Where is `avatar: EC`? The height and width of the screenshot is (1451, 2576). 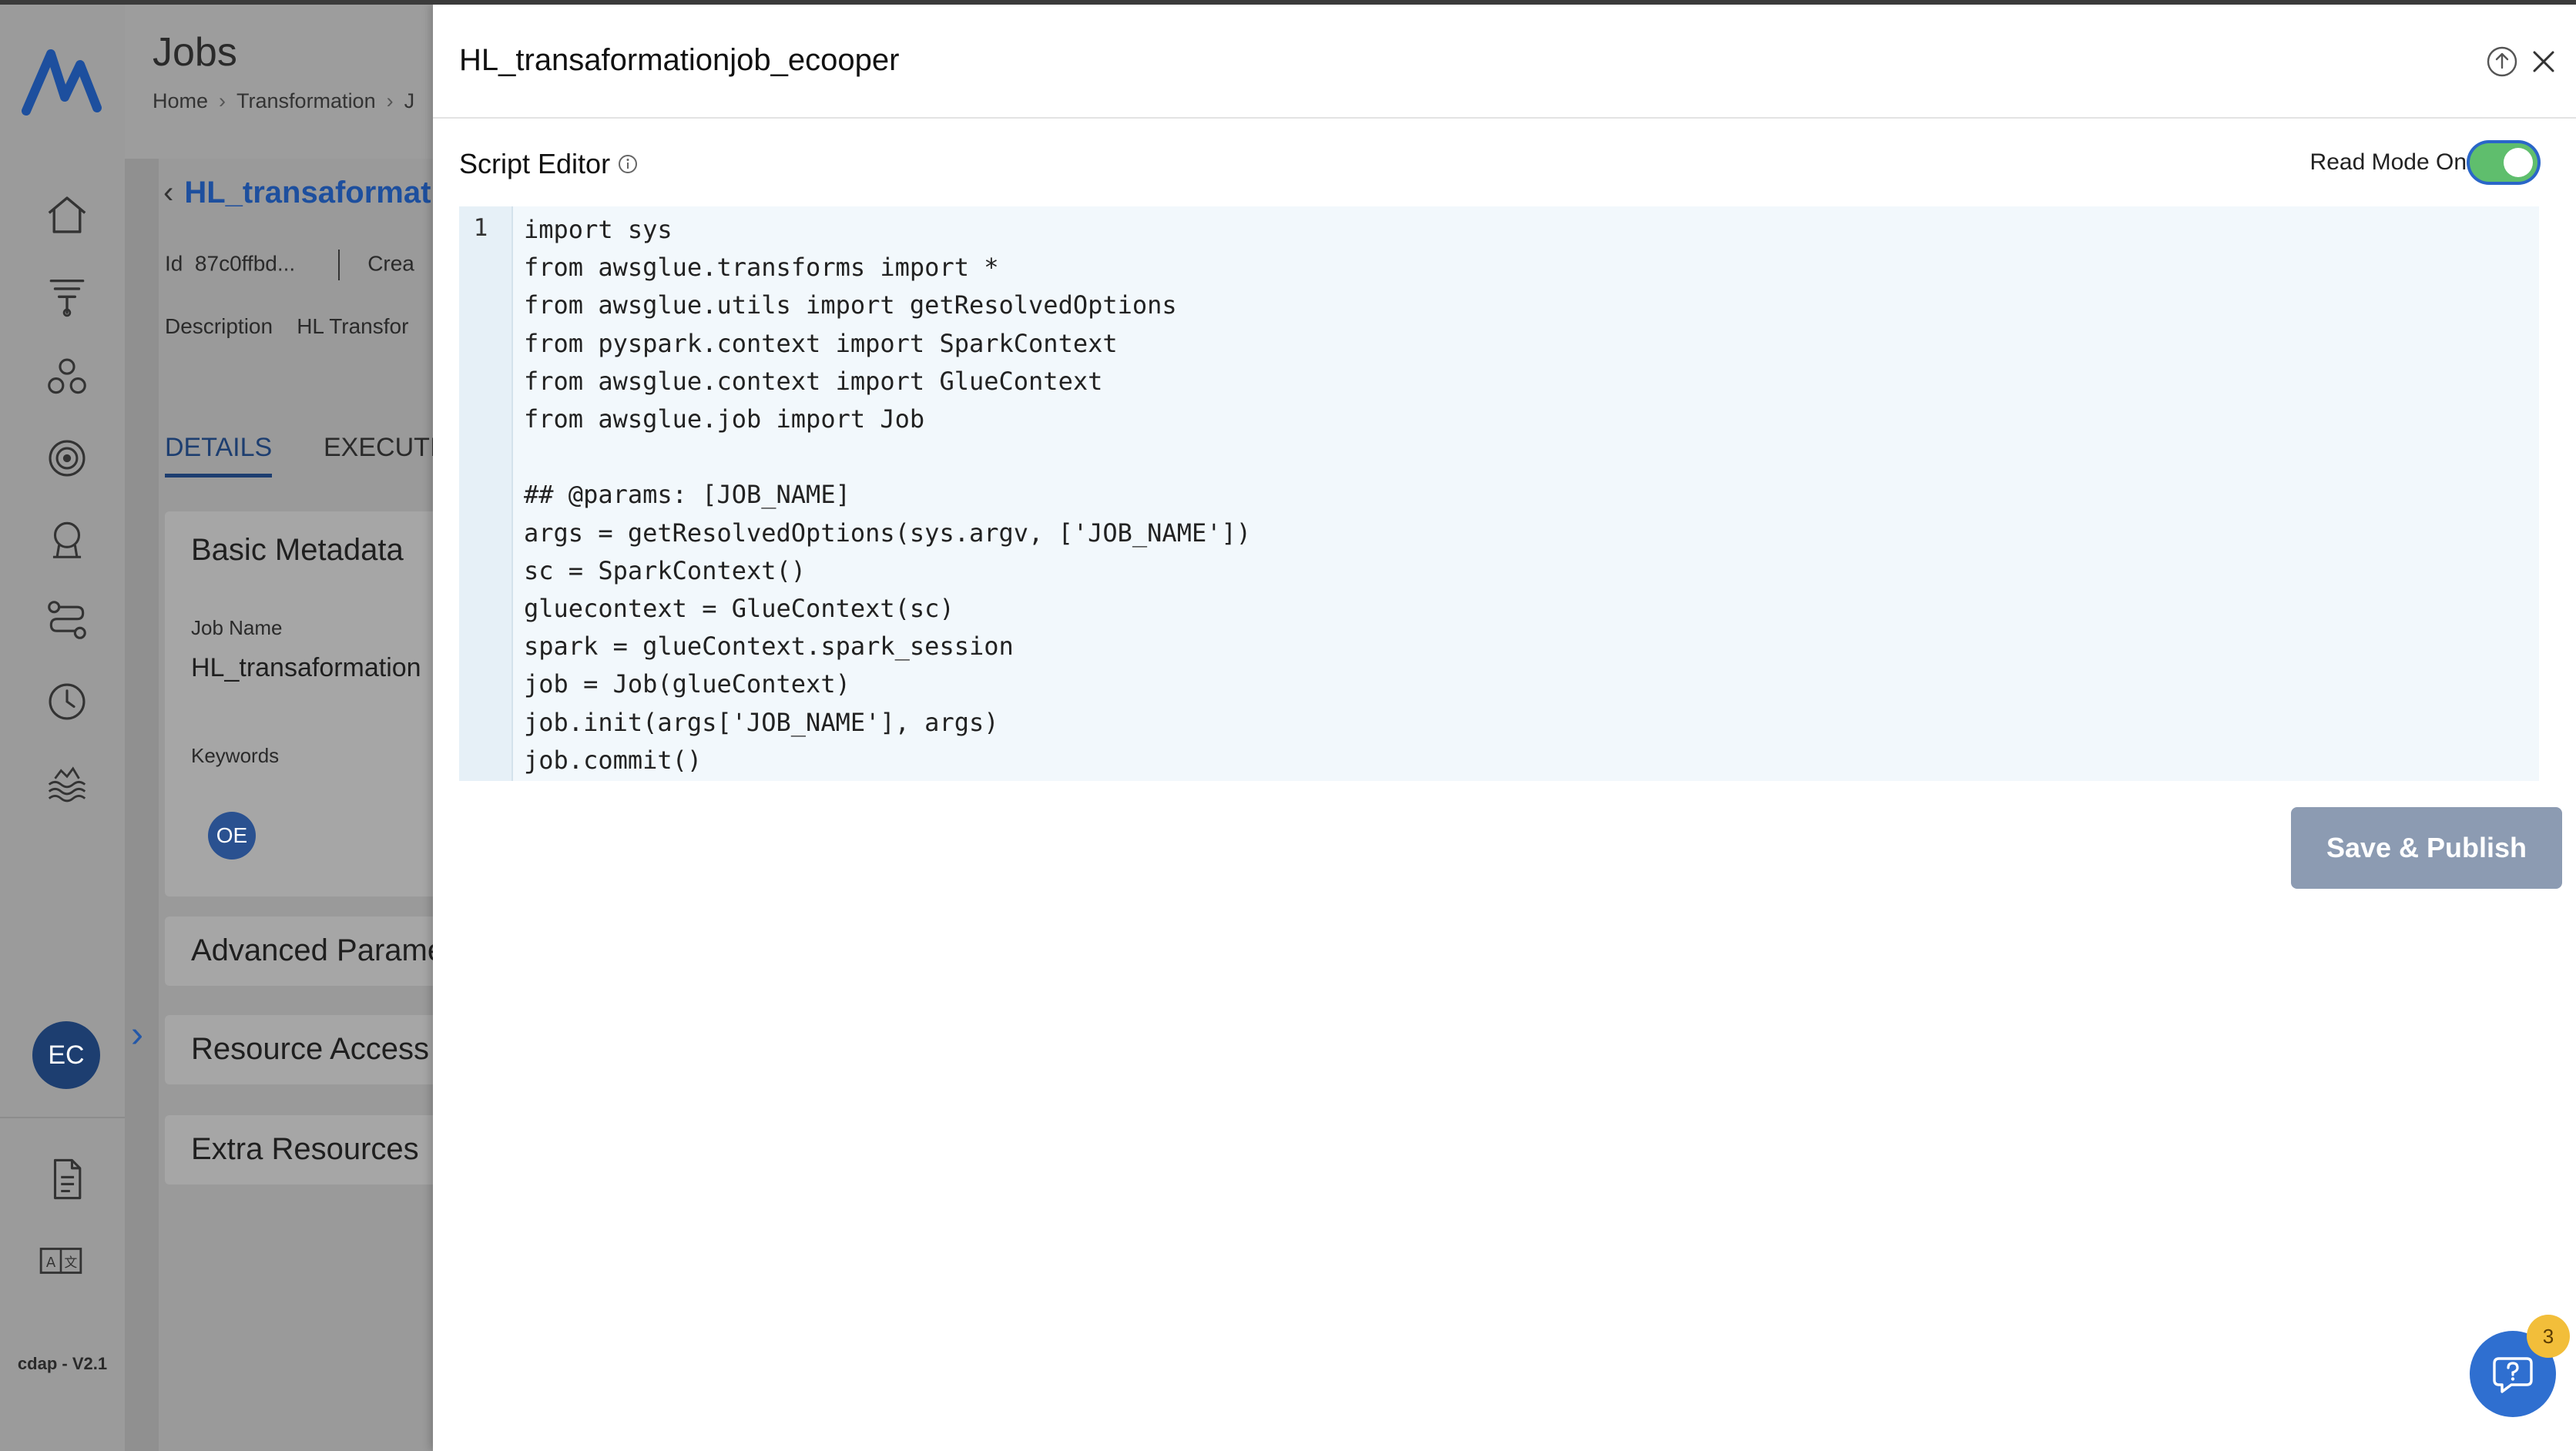 avatar: EC is located at coordinates (66, 1055).